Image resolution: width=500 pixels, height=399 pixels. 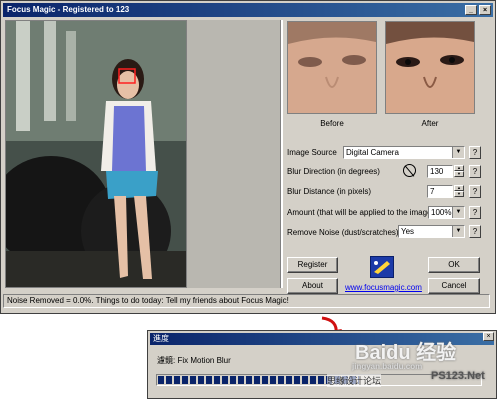 What do you see at coordinates (475, 171) in the screenshot?
I see `blur-direction-help-button: ?` at bounding box center [475, 171].